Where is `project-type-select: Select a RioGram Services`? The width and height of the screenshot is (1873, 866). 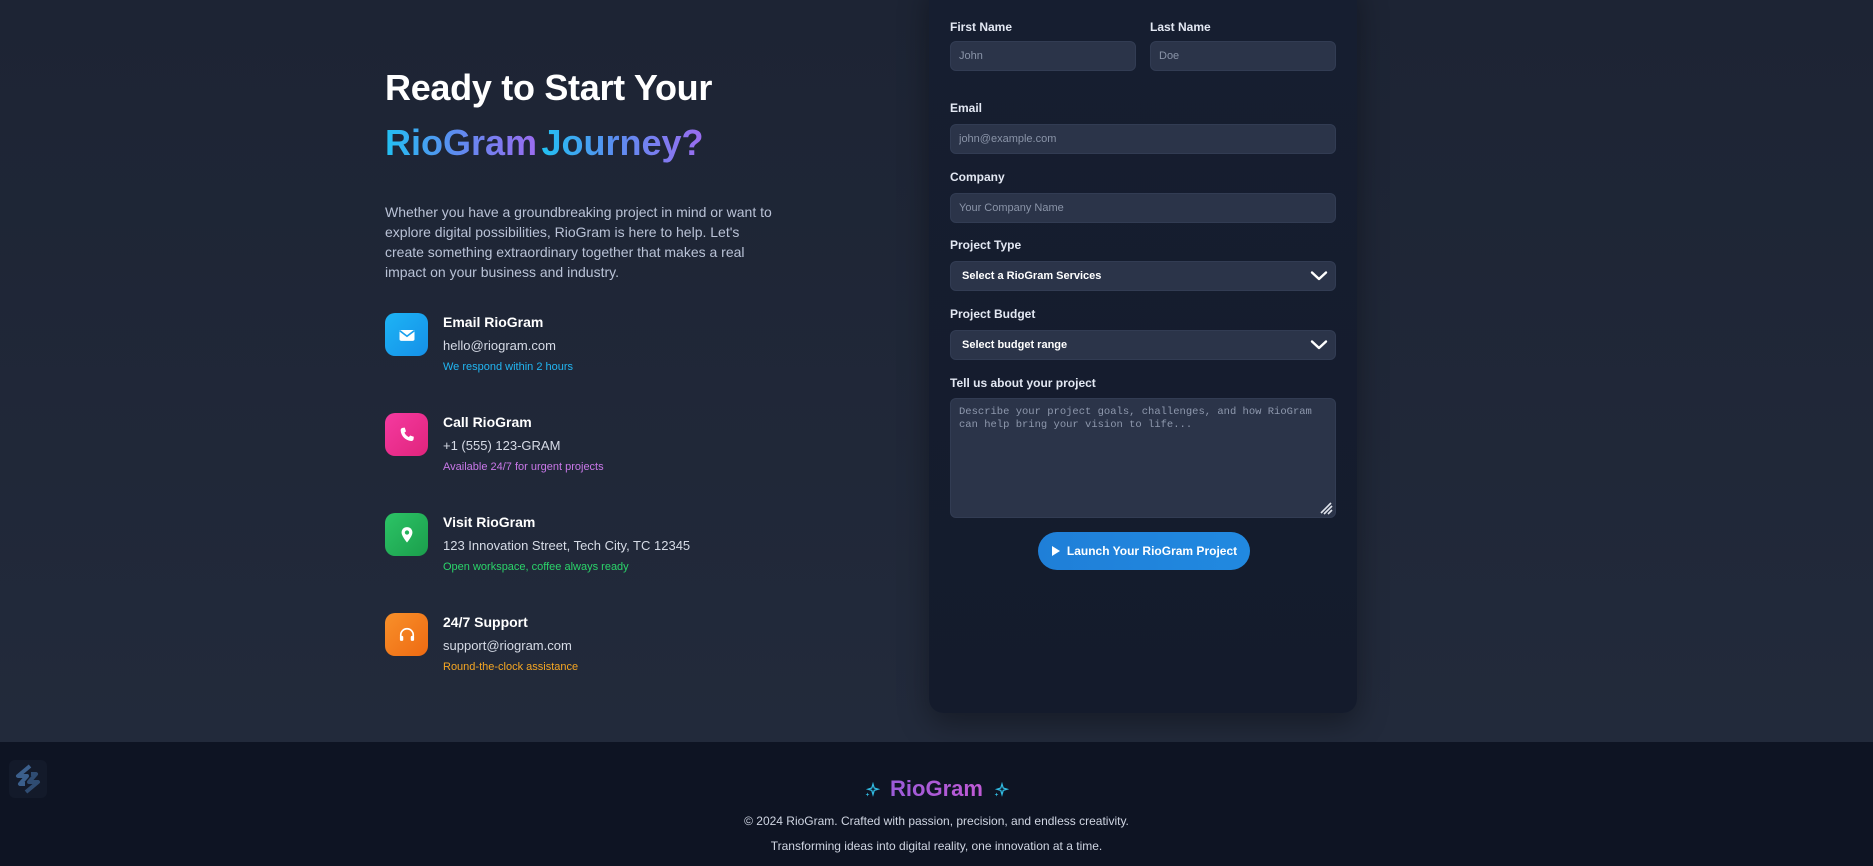 project-type-select: Select a RioGram Services is located at coordinates (1143, 276).